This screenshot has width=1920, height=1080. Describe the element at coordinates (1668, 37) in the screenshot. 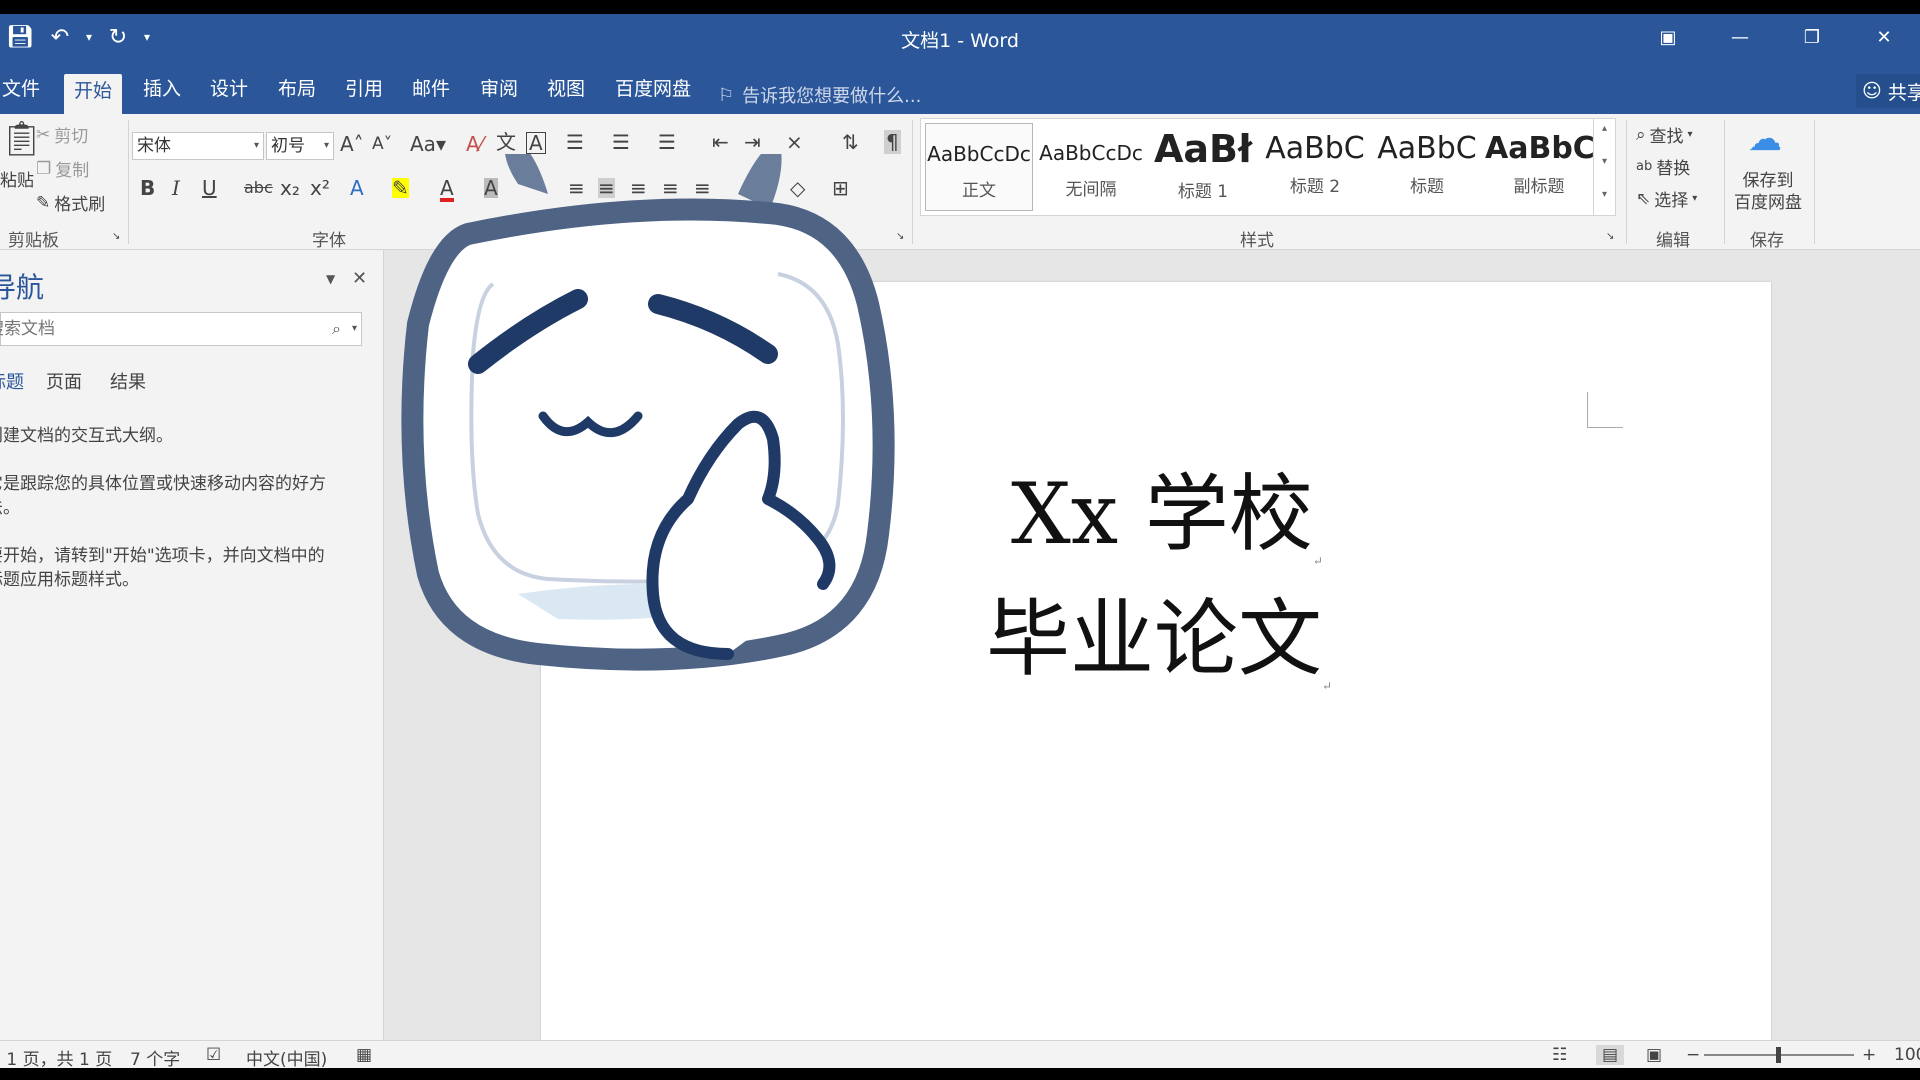

I see `ribbon-display-options-icon: ▣` at that location.